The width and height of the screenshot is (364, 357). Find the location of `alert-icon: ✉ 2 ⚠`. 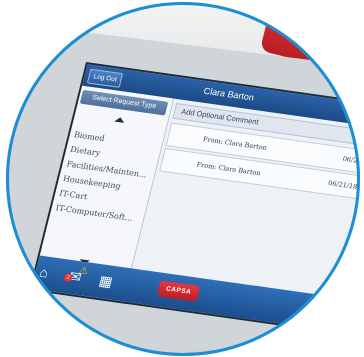

alert-icon: ✉ 2 ⚠ is located at coordinates (76, 275).